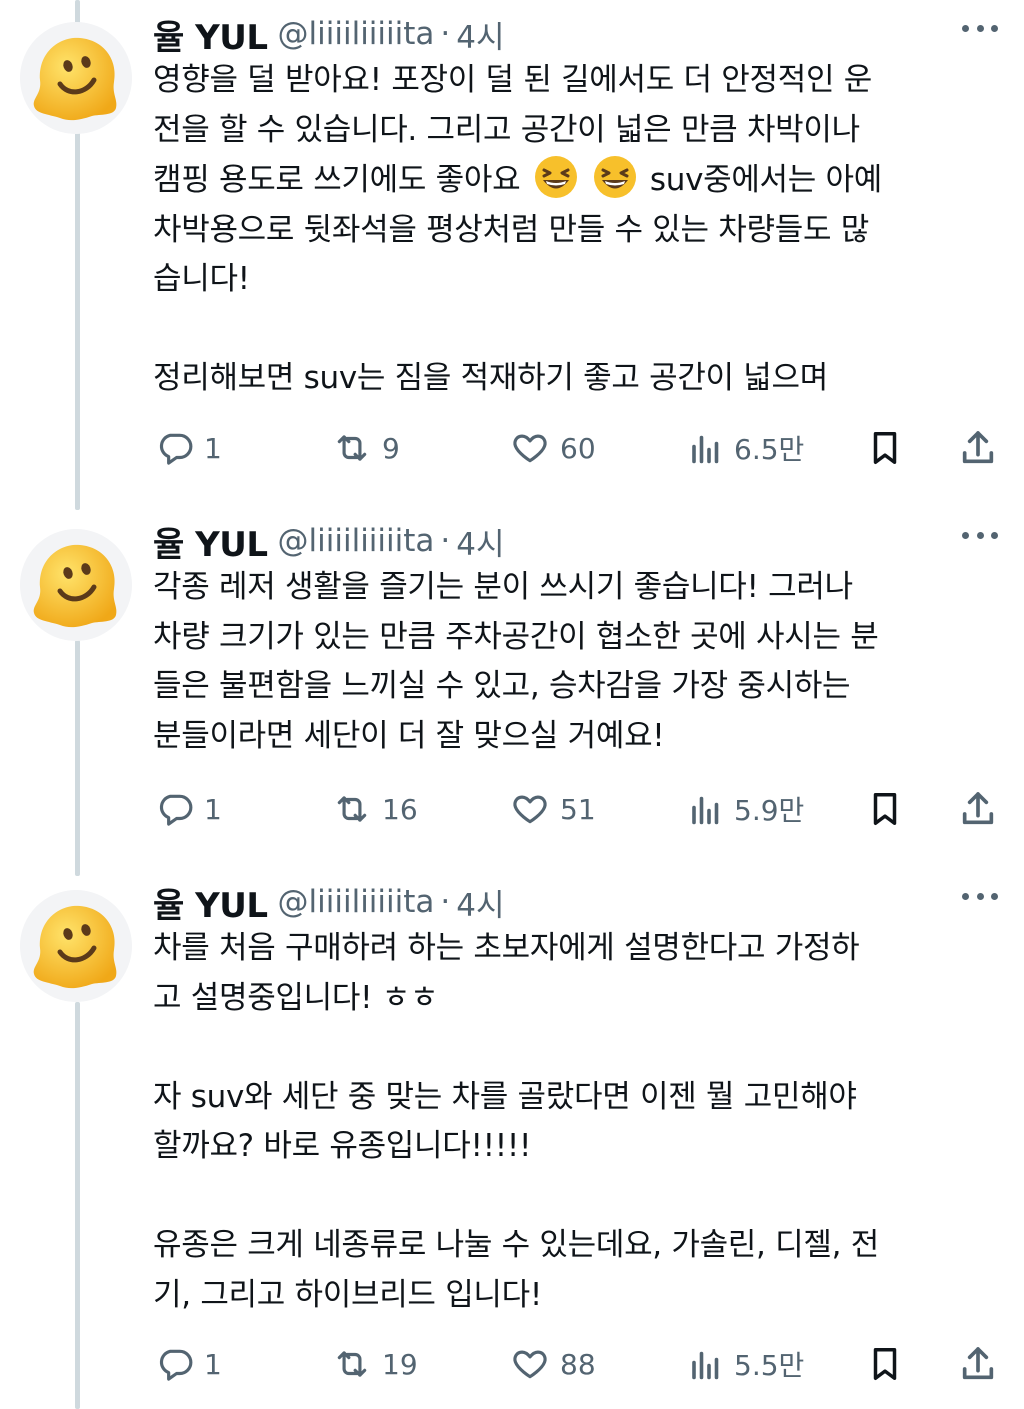 The height and width of the screenshot is (1409, 1024). Describe the element at coordinates (375, 1364) in the screenshot. I see `repost-button: 19` at that location.